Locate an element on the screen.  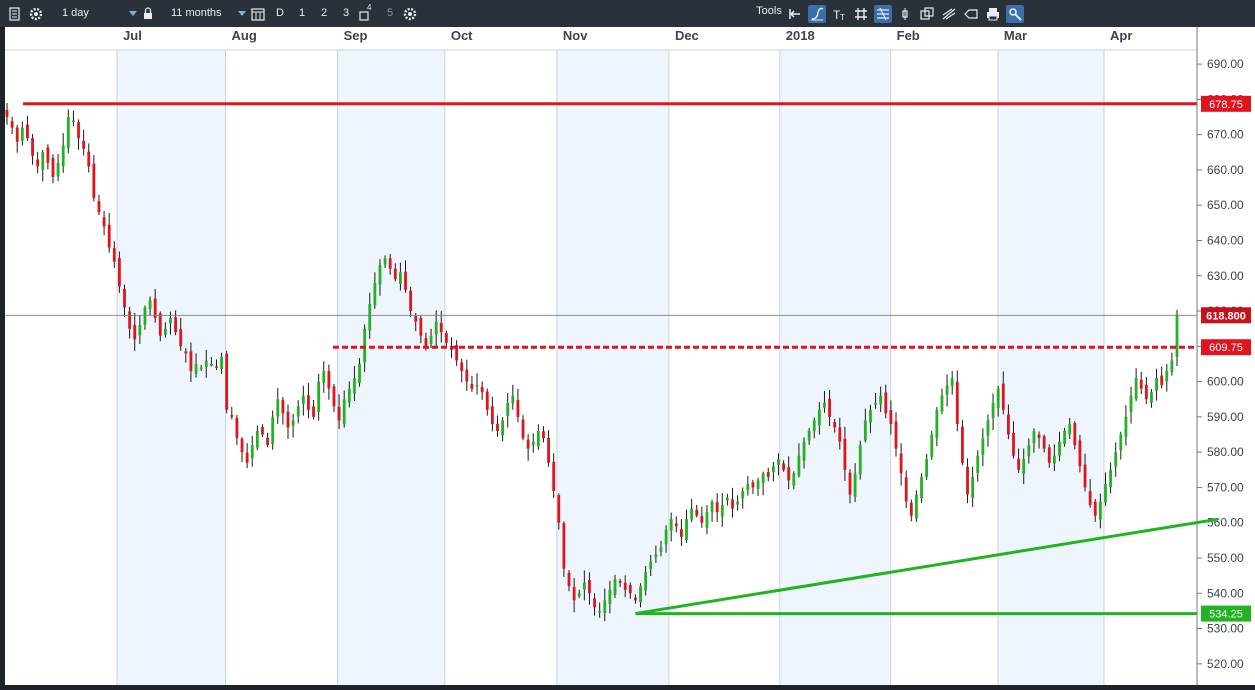
text-tool-icon: TT is located at coordinates (839, 14).